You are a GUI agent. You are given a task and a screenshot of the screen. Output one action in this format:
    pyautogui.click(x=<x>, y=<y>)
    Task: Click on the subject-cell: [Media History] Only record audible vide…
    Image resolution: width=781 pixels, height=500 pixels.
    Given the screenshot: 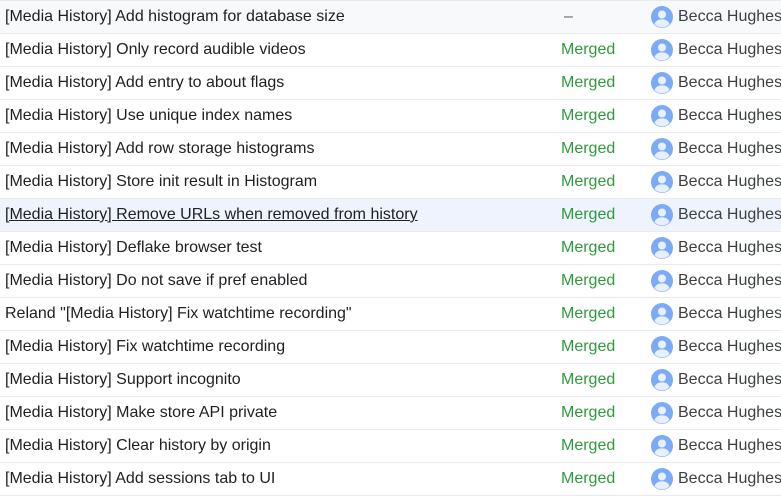 What is the action you would take?
    pyautogui.click(x=276, y=50)
    